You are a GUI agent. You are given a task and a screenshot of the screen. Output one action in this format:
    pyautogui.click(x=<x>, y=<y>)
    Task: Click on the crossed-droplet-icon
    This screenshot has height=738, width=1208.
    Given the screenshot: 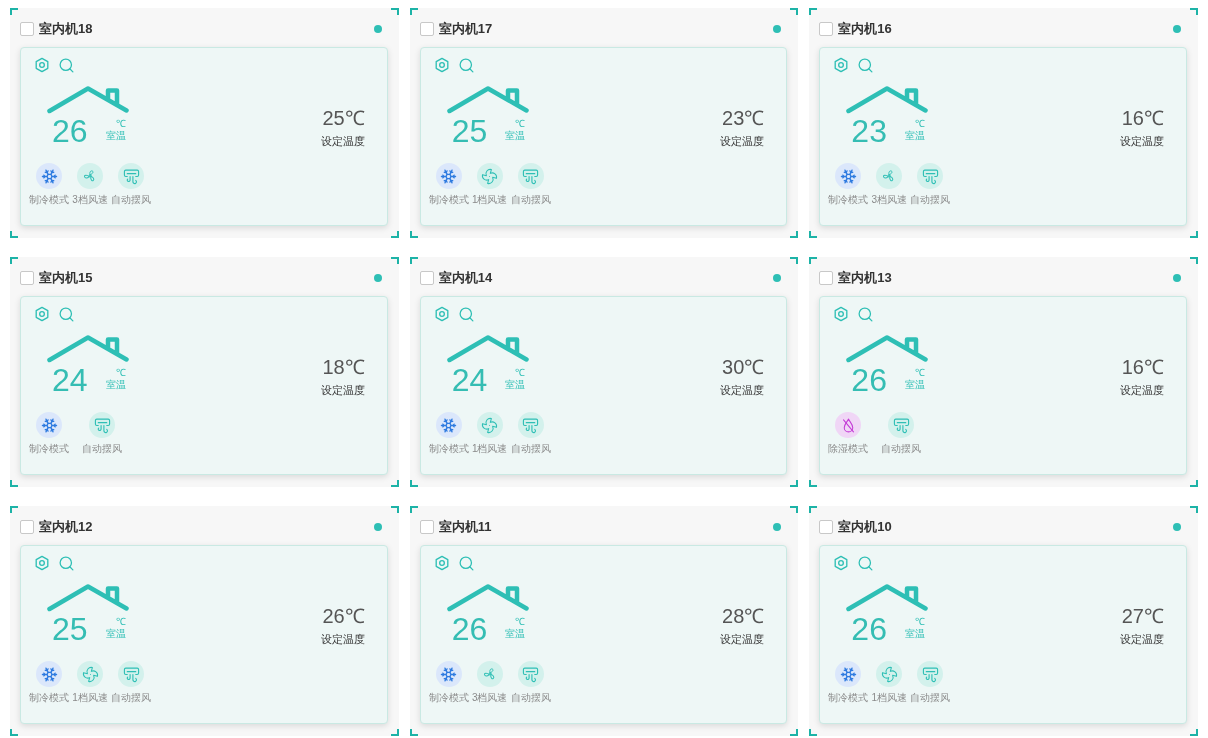 What is the action you would take?
    pyautogui.click(x=848, y=425)
    